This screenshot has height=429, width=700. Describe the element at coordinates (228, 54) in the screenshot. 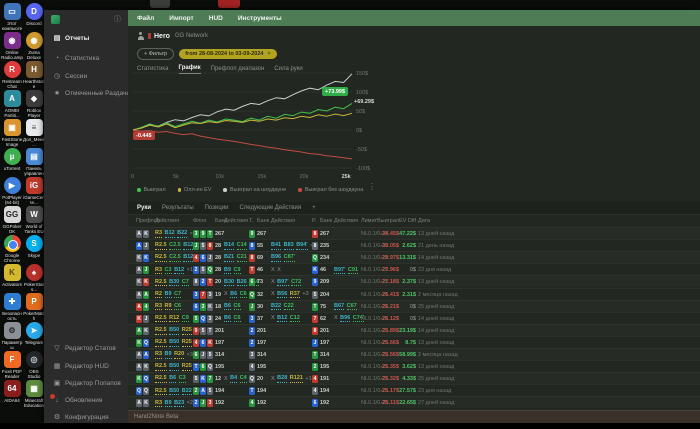

I see `date-filter-chip: from 28-08-2024 to 03-09-2024 ×` at that location.